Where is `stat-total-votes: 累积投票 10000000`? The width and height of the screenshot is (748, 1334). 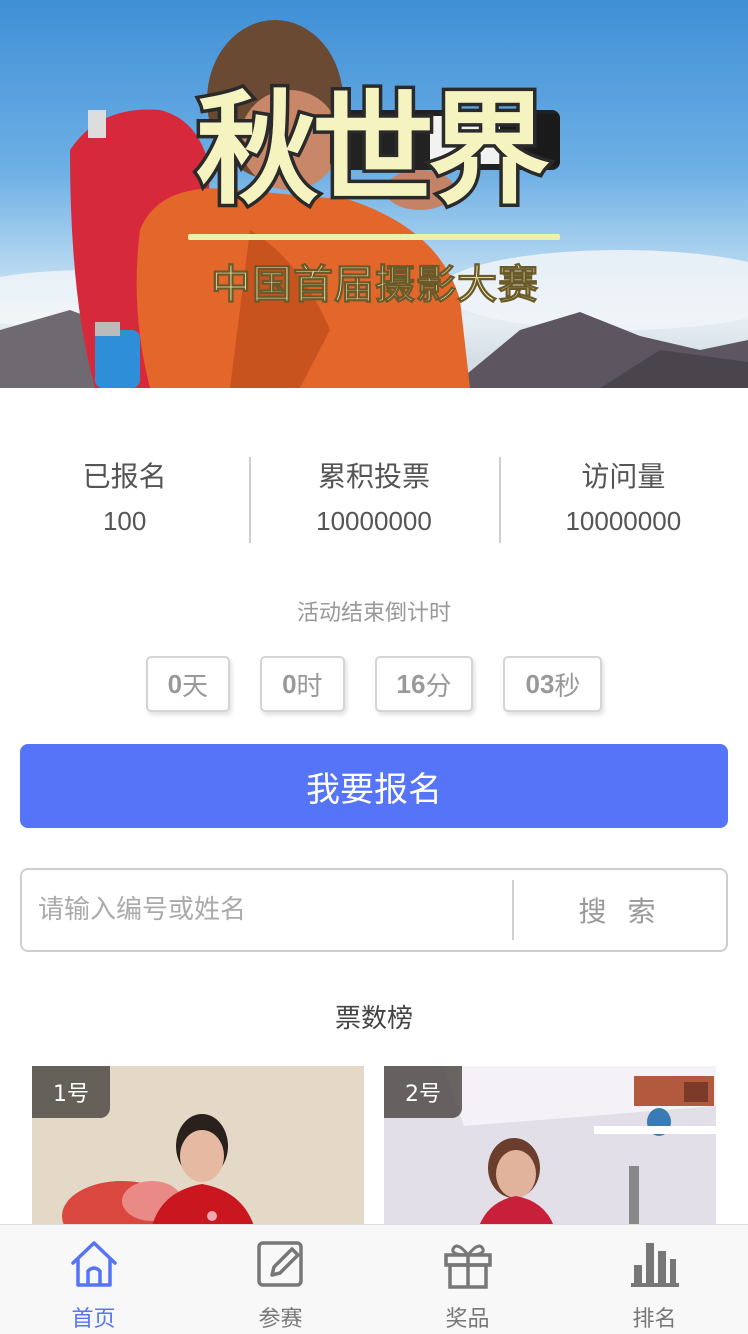
stat-total-votes: 累积投票 10000000 is located at coordinates (373, 500).